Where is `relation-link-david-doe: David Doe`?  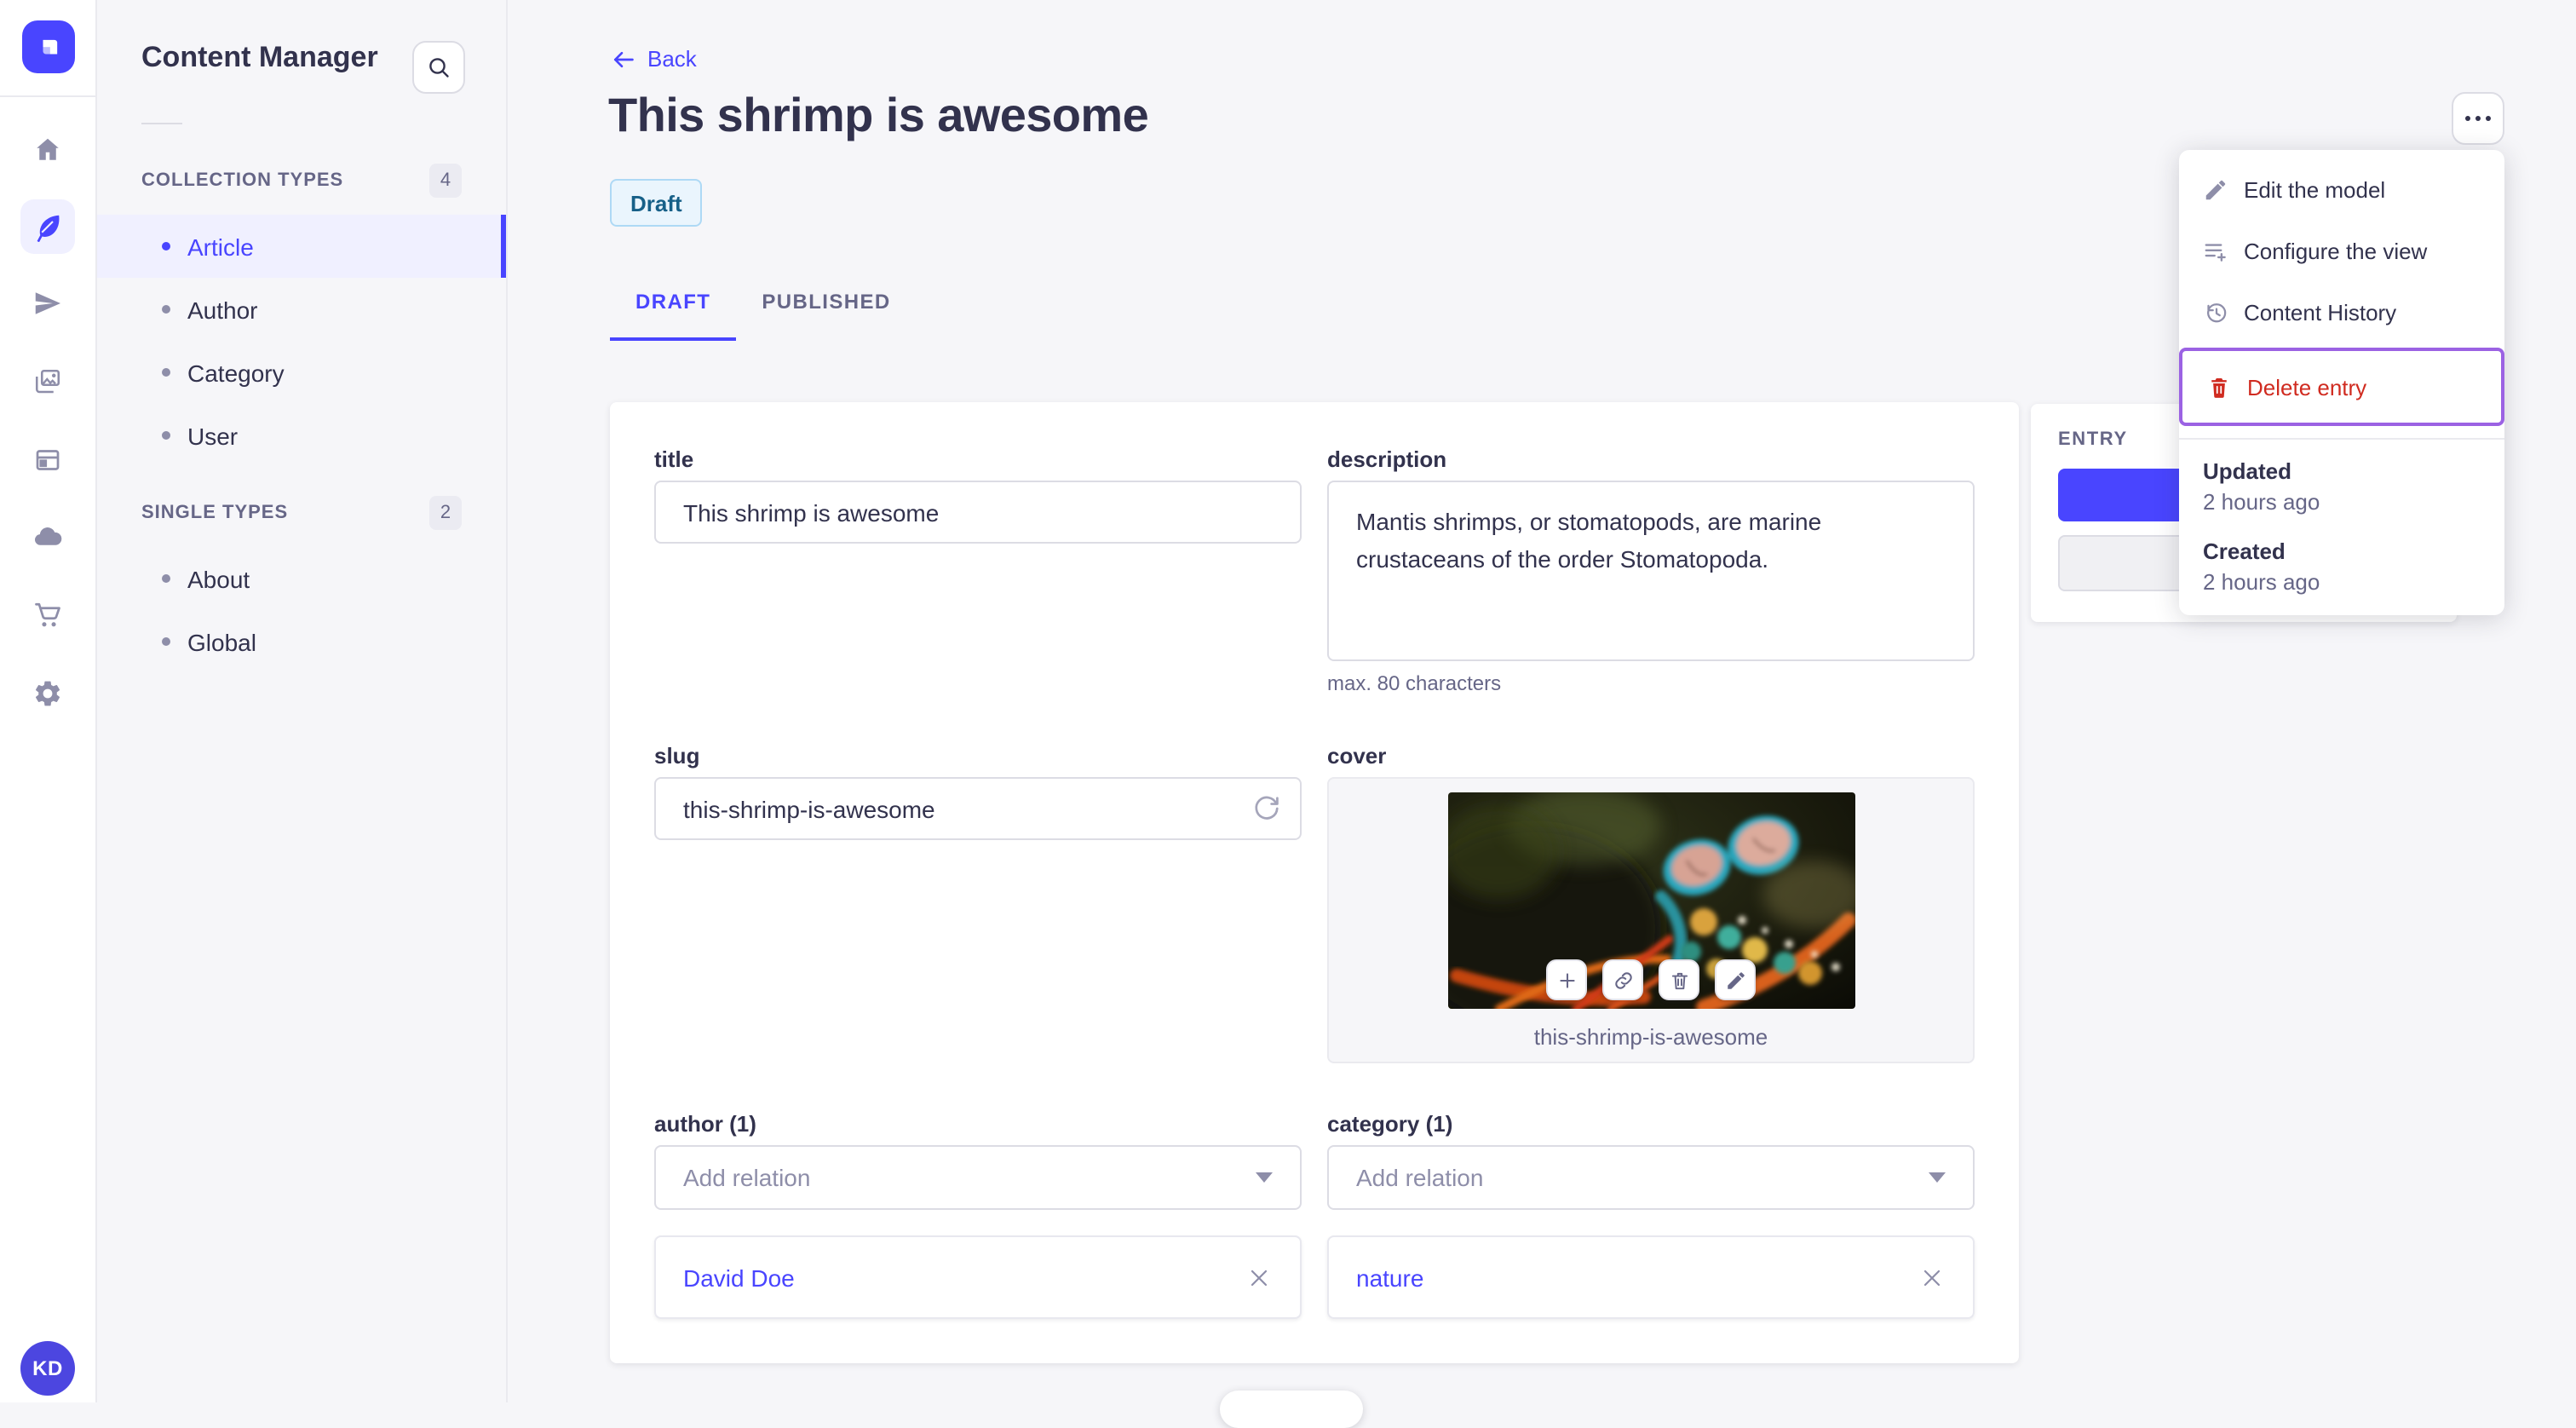
relation-link-david-doe: David Doe is located at coordinates (739, 1278).